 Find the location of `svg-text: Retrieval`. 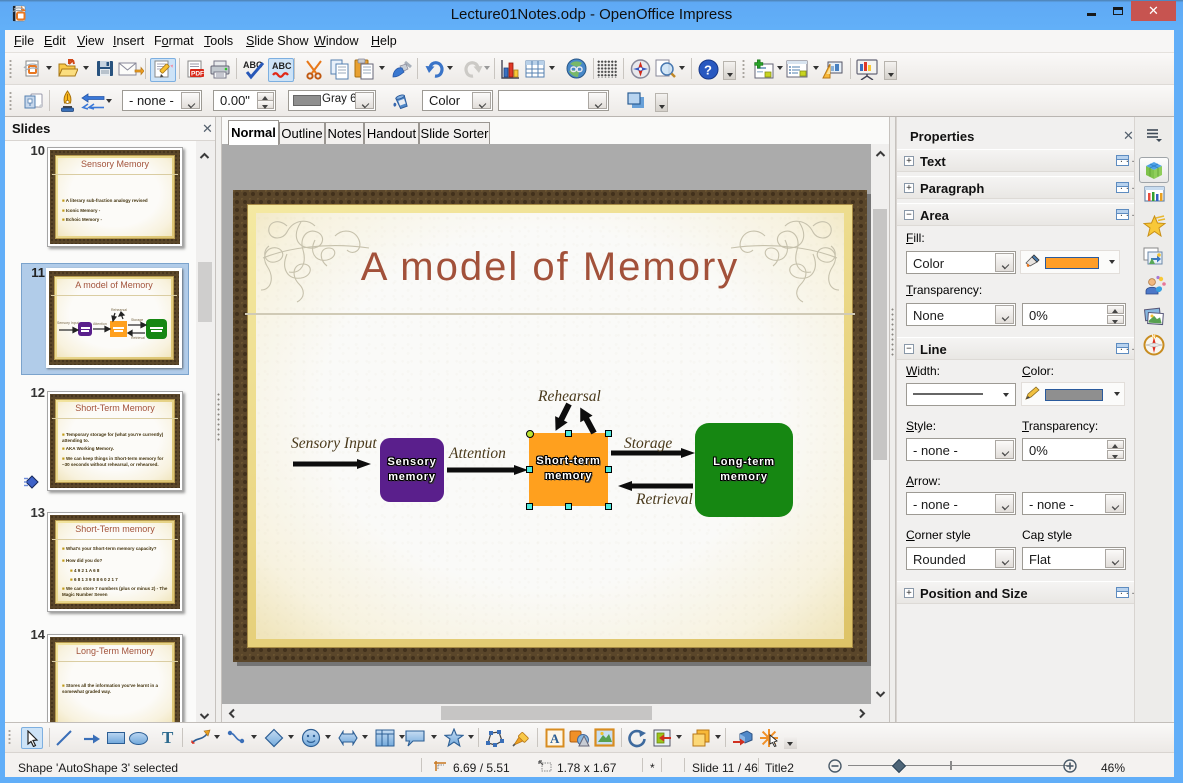

svg-text: Retrieval is located at coordinates (138, 338).